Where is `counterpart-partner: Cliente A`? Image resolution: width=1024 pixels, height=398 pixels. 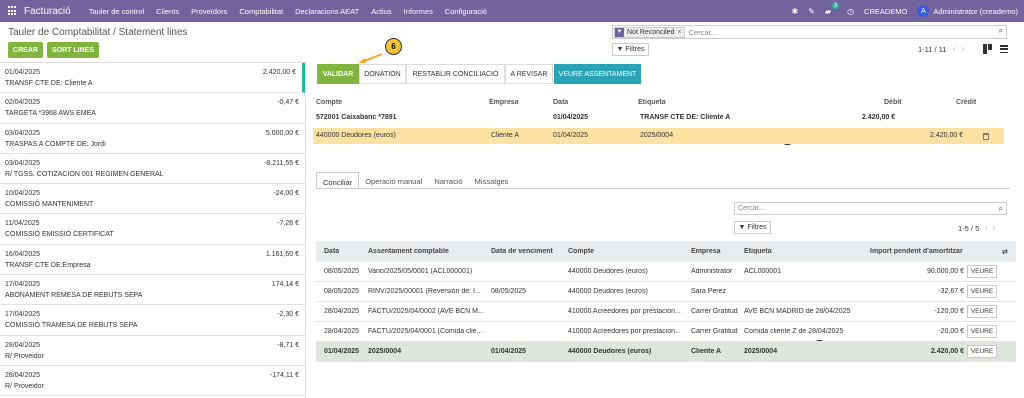 counterpart-partner: Cliente A is located at coordinates (505, 135).